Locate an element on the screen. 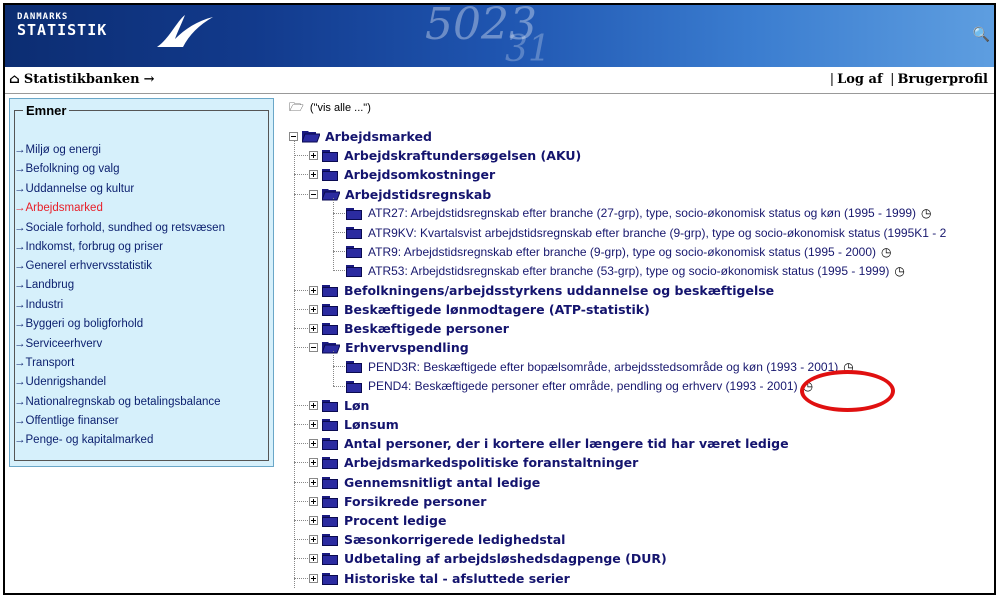  home-link: ⌂ Statistikbanken → is located at coordinates (82, 79).